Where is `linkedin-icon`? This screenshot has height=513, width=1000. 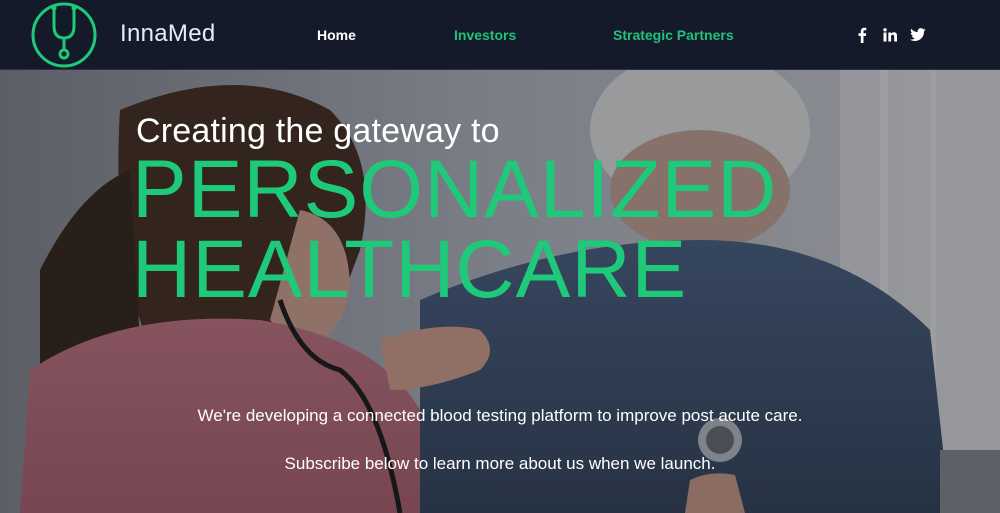 linkedin-icon is located at coordinates (890, 35).